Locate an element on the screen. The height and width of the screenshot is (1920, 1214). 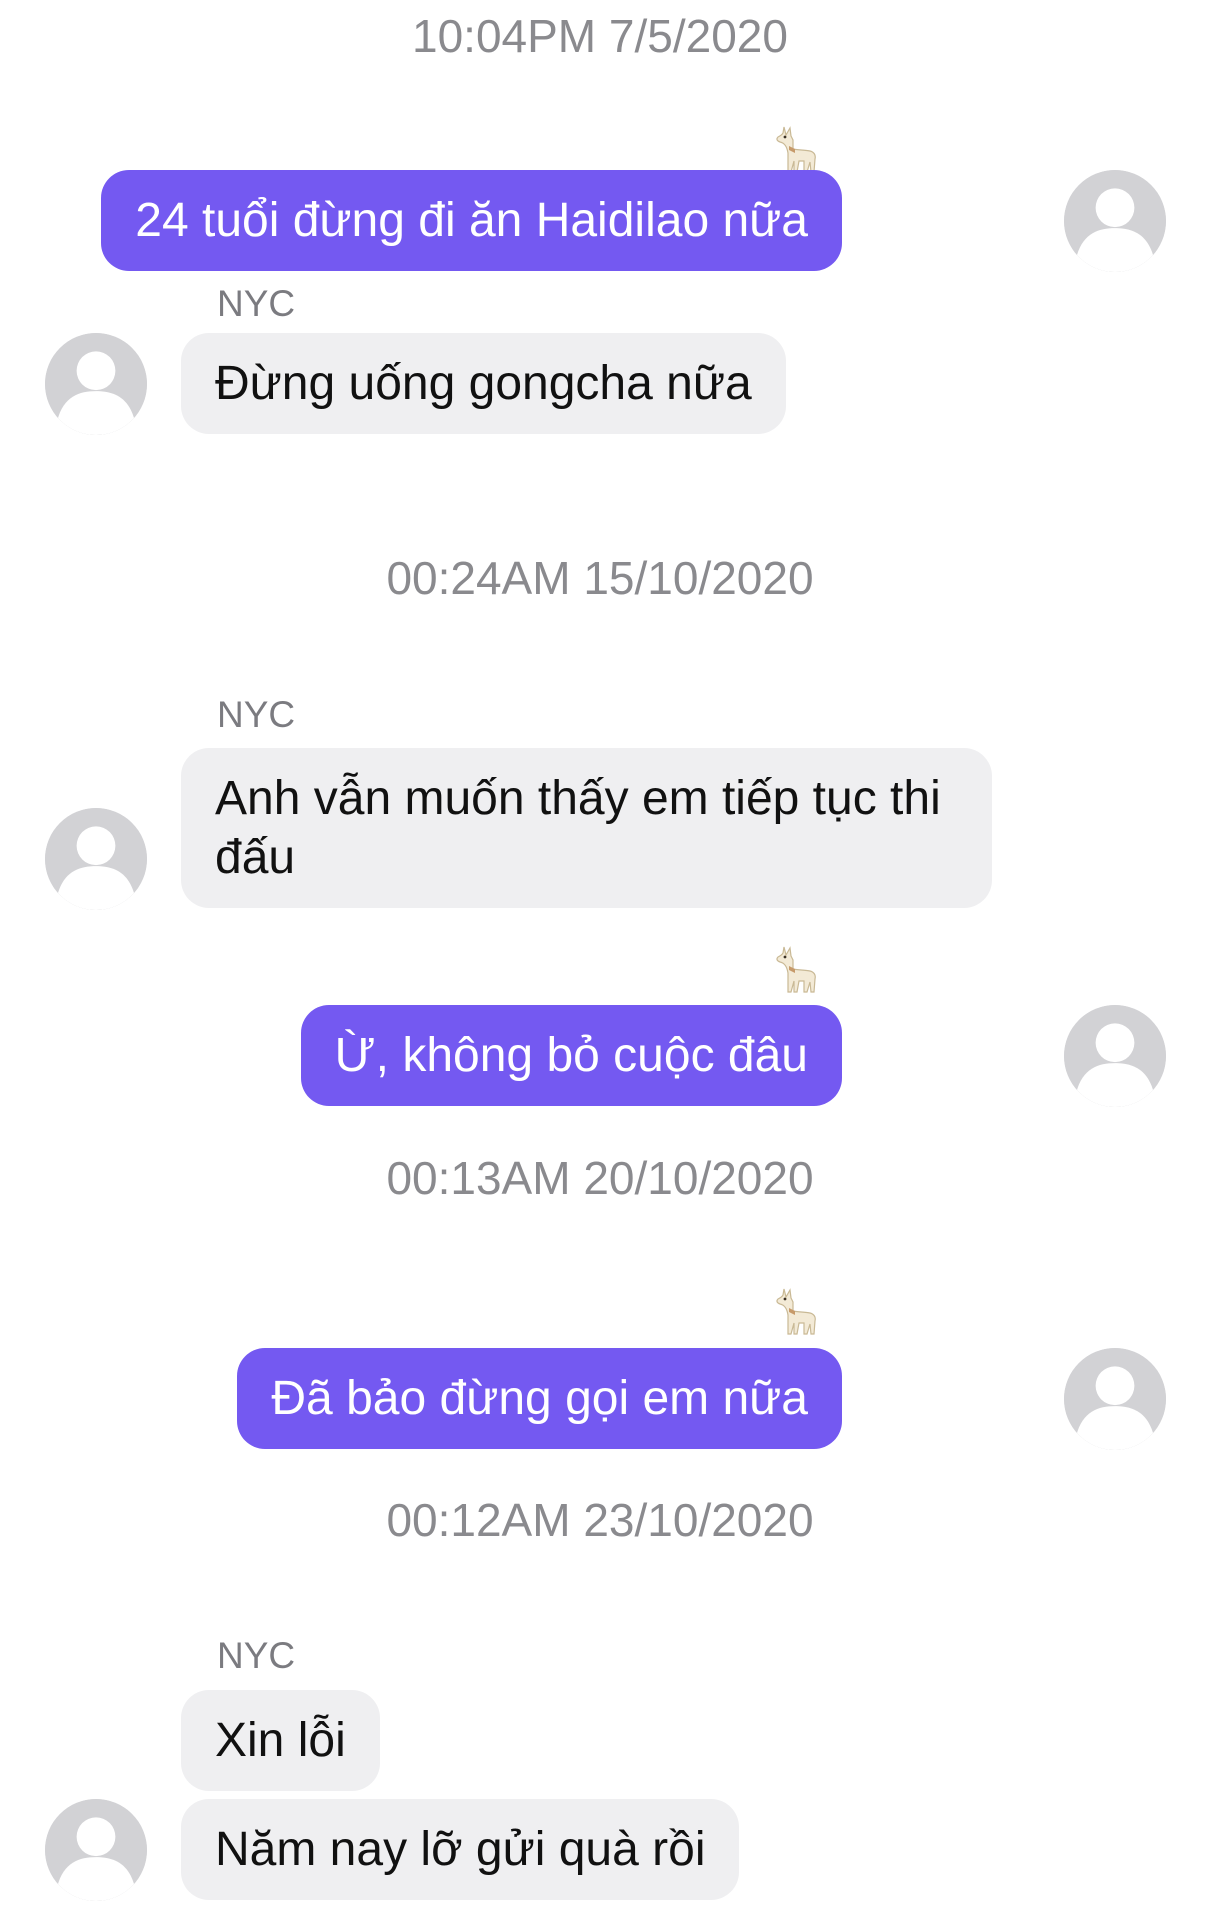
timestamp: 00:13AM 20/10/2020 is located at coordinates (600, 1178).